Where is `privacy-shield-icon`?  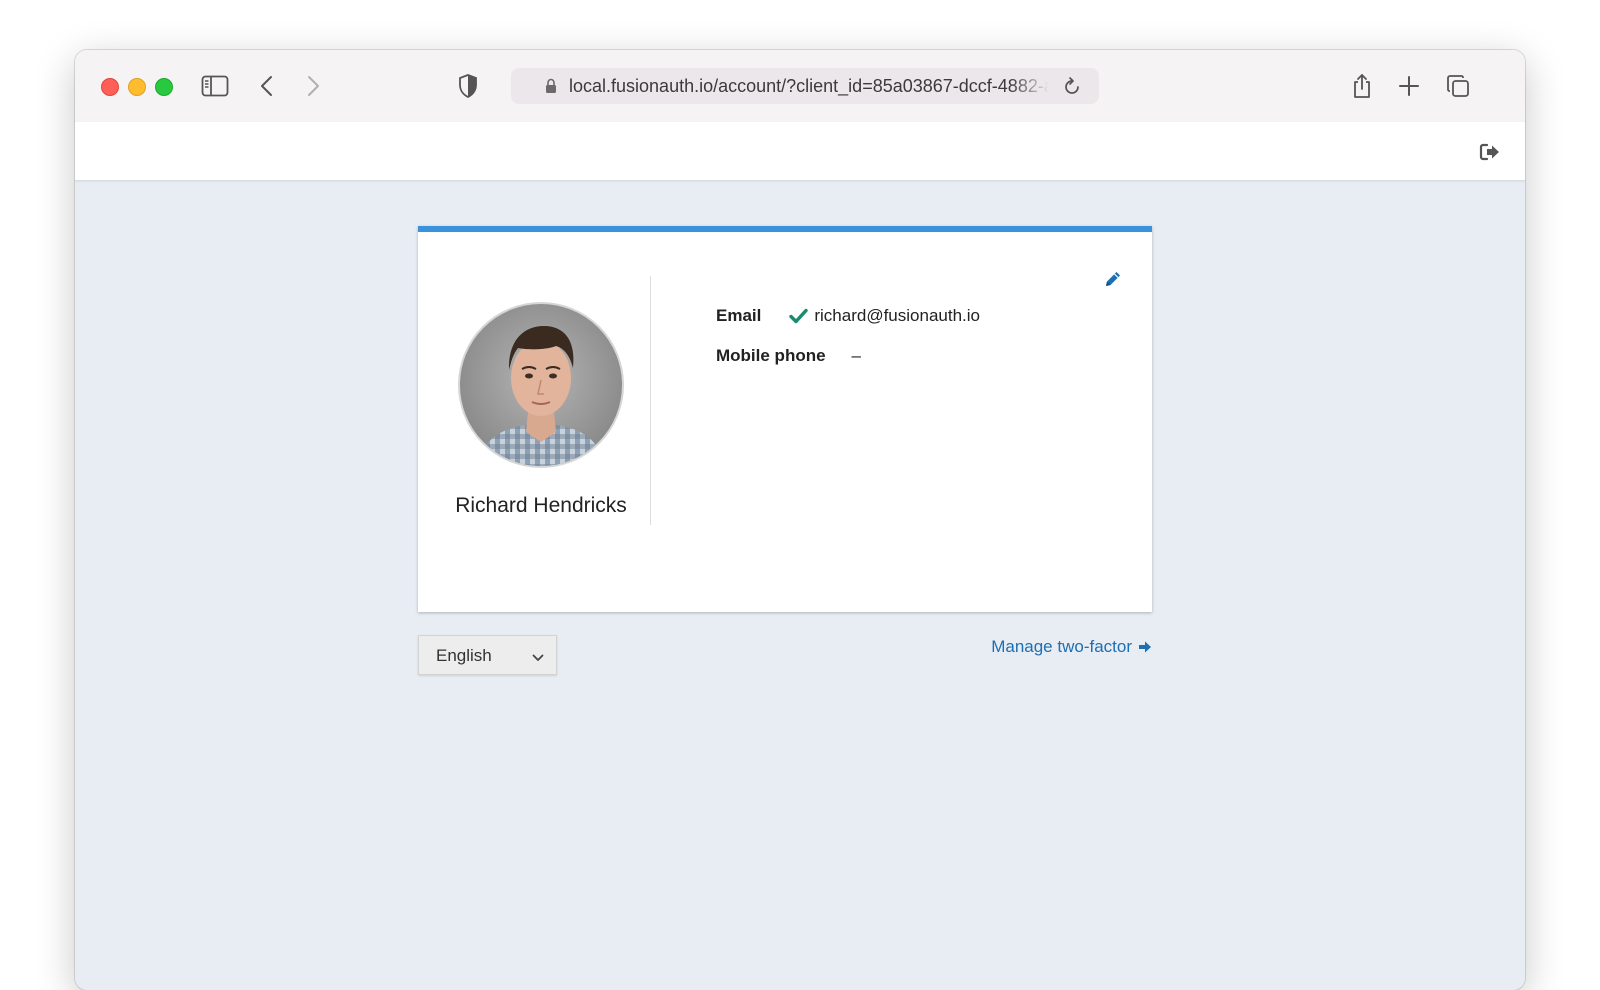
privacy-shield-icon is located at coordinates (468, 86).